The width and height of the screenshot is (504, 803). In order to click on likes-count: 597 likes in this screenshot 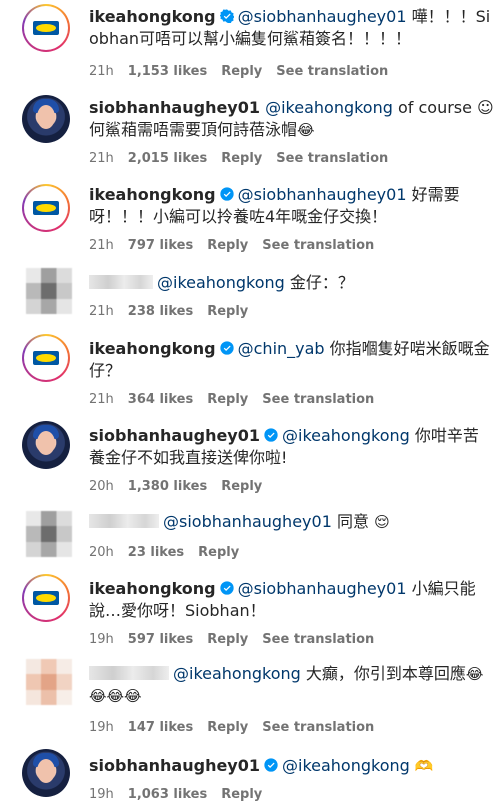, I will do `click(160, 639)`.